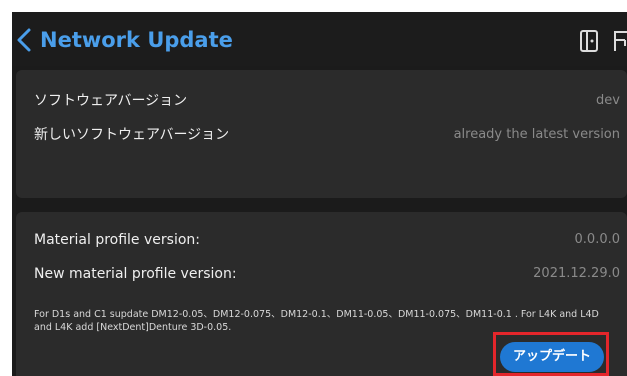 This screenshot has width=627, height=376. I want to click on software-version-label: ソフトウェアバージョン, so click(111, 101).